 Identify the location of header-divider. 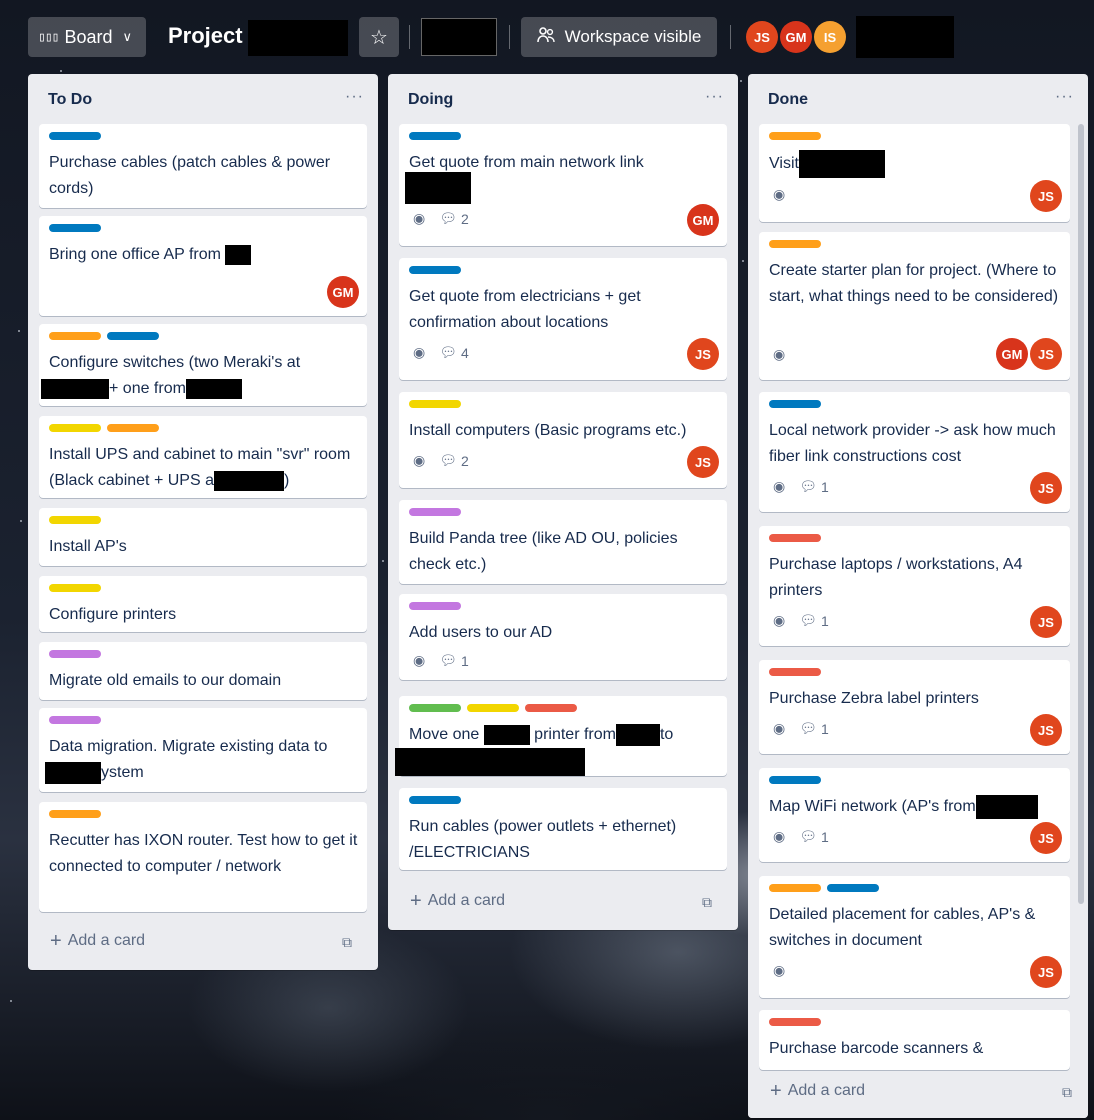
(509, 37).